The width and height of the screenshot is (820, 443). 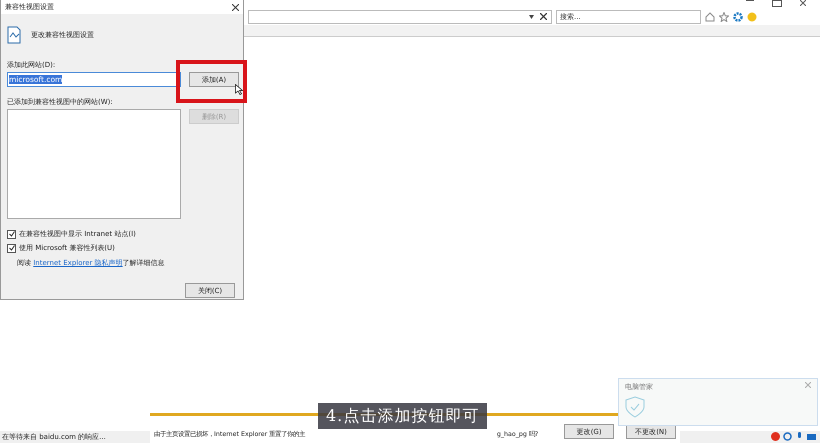 What do you see at coordinates (403, 416) in the screenshot?
I see `video-caption: 4.点击添加按钮即可` at bounding box center [403, 416].